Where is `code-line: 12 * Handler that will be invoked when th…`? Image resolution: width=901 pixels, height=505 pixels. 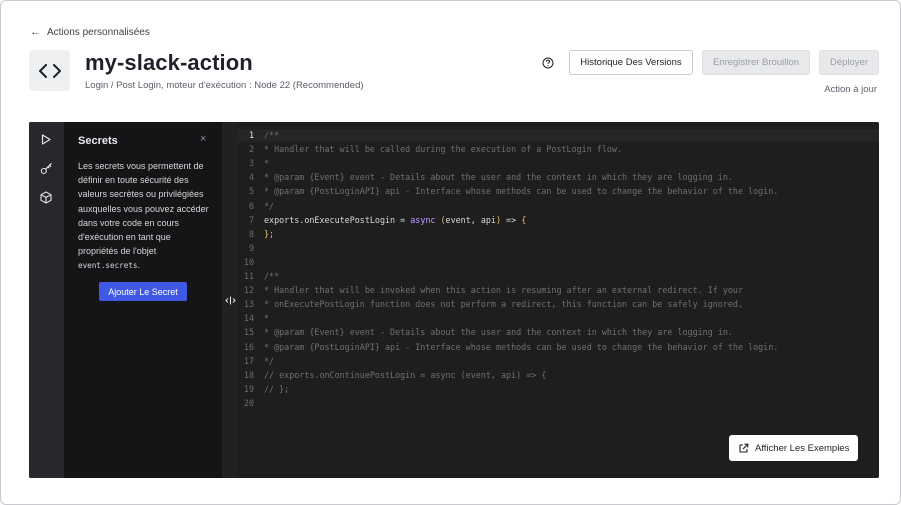 code-line: 12 * Handler that will be invoked when th… is located at coordinates (558, 290).